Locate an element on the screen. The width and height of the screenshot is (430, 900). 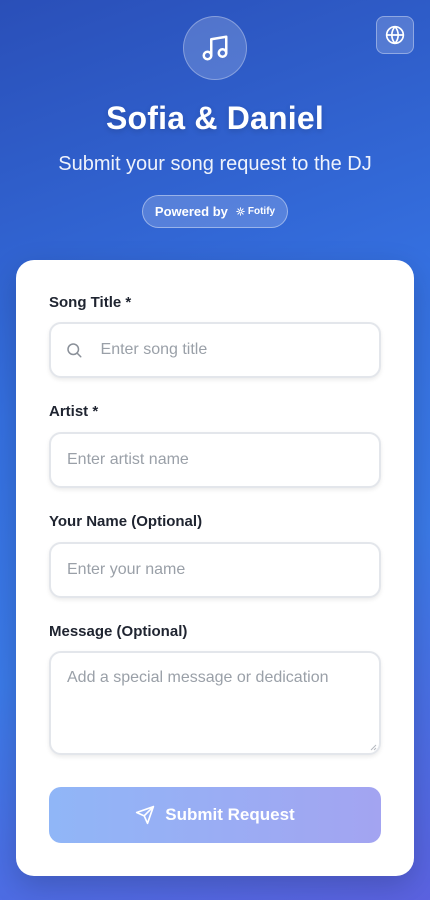
artist-label: Artist * is located at coordinates (74, 411).